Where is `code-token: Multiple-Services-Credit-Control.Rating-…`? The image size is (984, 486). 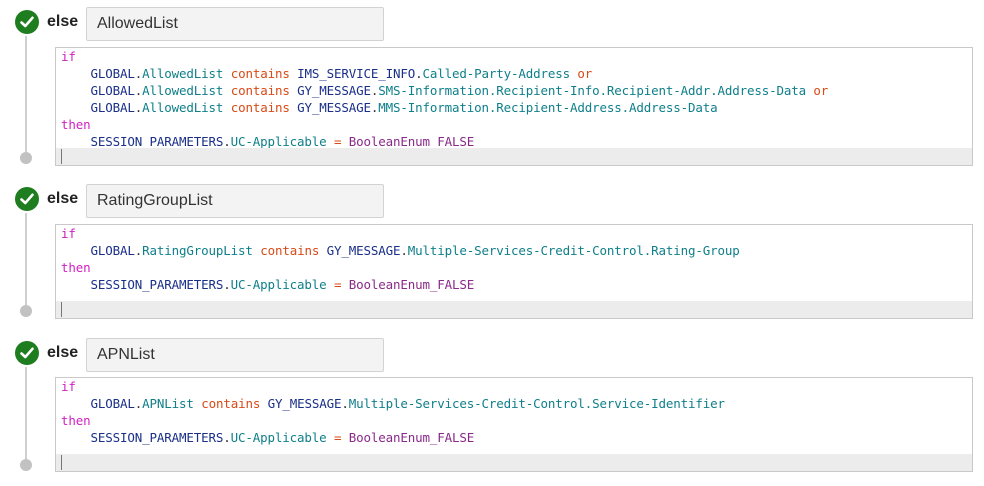
code-token: Multiple-Services-Credit-Control.Rating-… is located at coordinates (573, 250).